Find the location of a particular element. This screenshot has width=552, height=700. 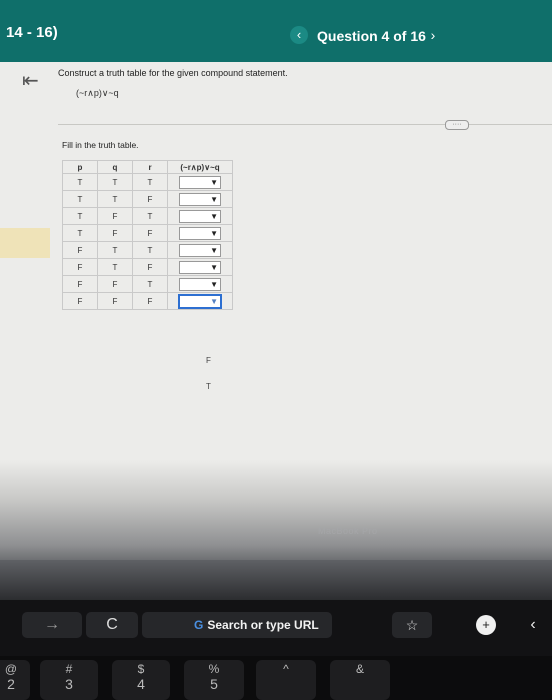

url-search-button: G Search or type URL is located at coordinates (237, 625).